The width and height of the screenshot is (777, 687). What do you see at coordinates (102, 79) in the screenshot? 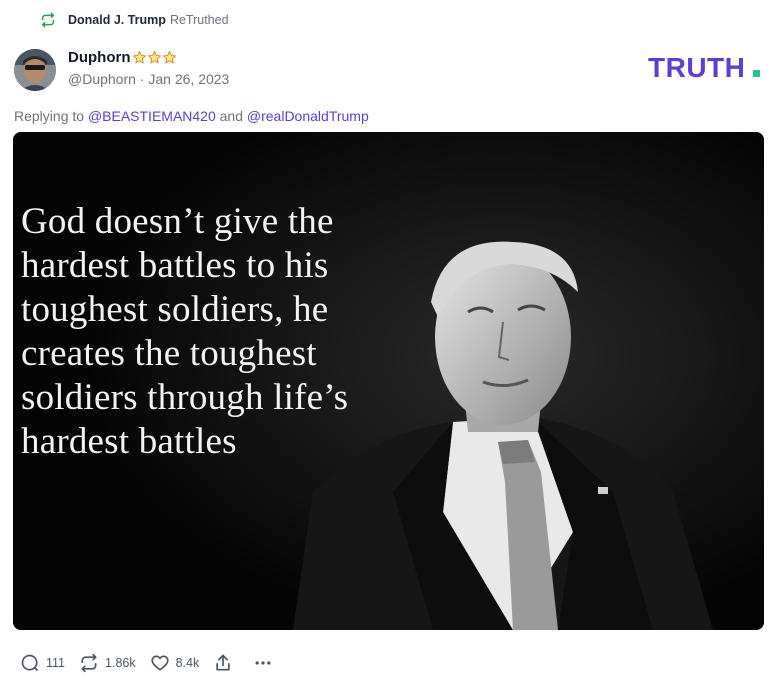
I see `author-handle: @Duphorn` at bounding box center [102, 79].